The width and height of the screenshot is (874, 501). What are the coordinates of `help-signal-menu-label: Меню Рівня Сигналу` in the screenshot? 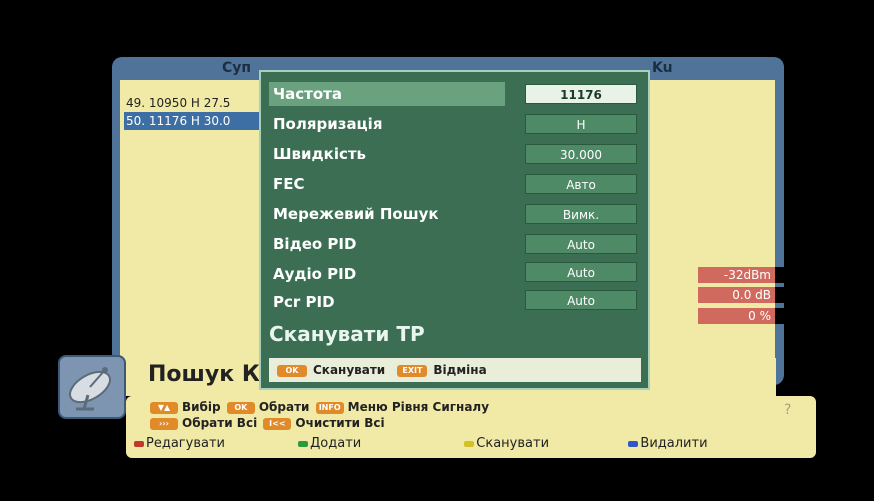 It's located at (418, 407).